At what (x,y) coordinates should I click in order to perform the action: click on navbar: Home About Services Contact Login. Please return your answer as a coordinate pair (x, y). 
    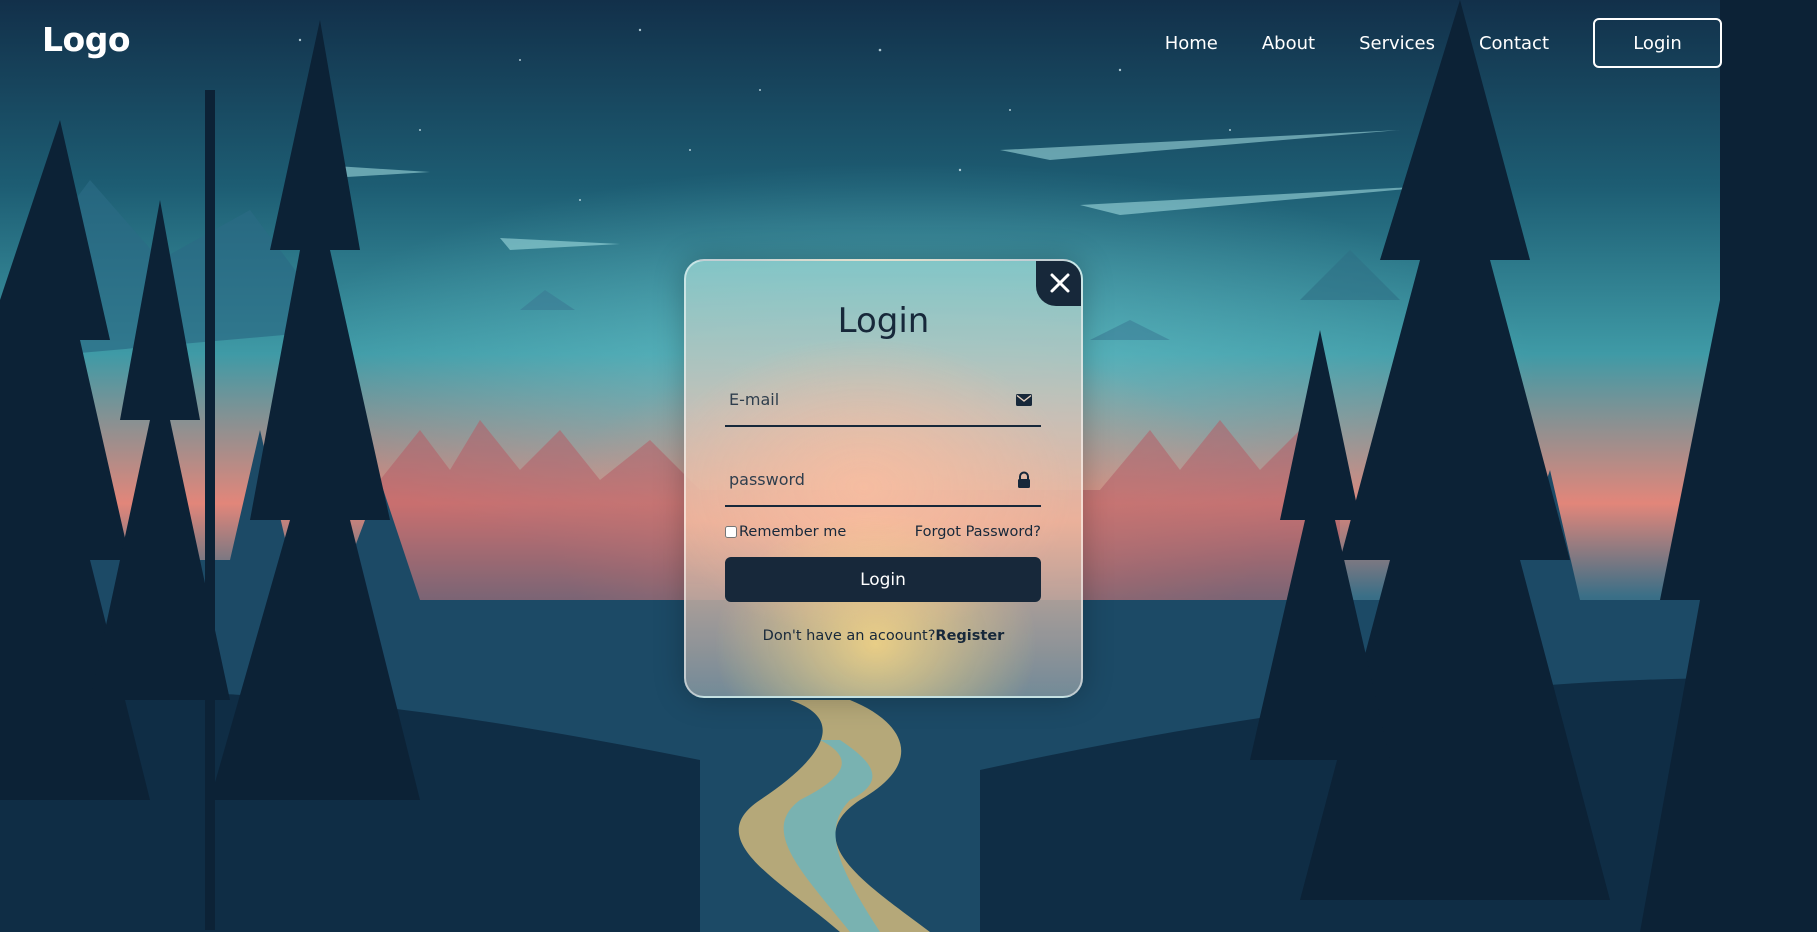
    Looking at the image, I should click on (1491, 43).